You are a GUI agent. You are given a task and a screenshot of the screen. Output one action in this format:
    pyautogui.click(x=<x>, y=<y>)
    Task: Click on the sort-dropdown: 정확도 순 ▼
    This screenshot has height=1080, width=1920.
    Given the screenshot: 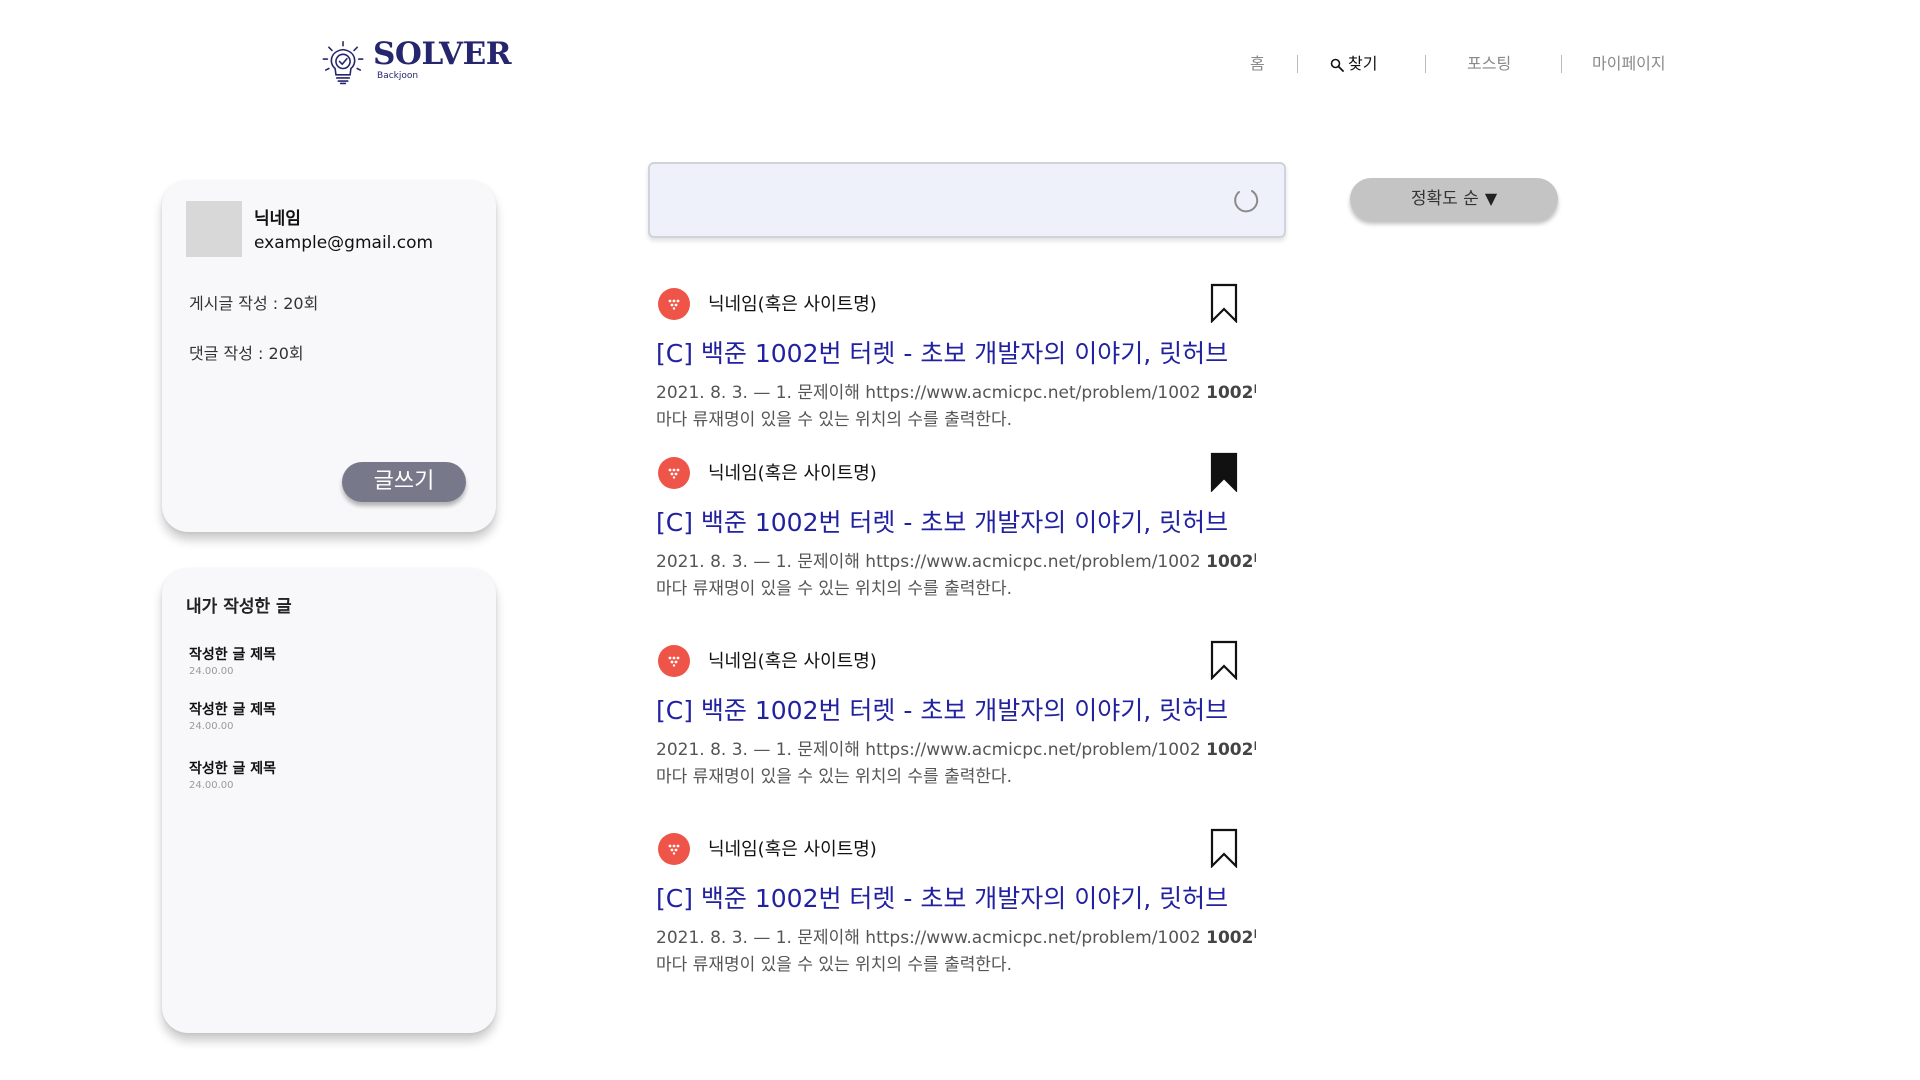 What is the action you would take?
    pyautogui.click(x=1454, y=199)
    